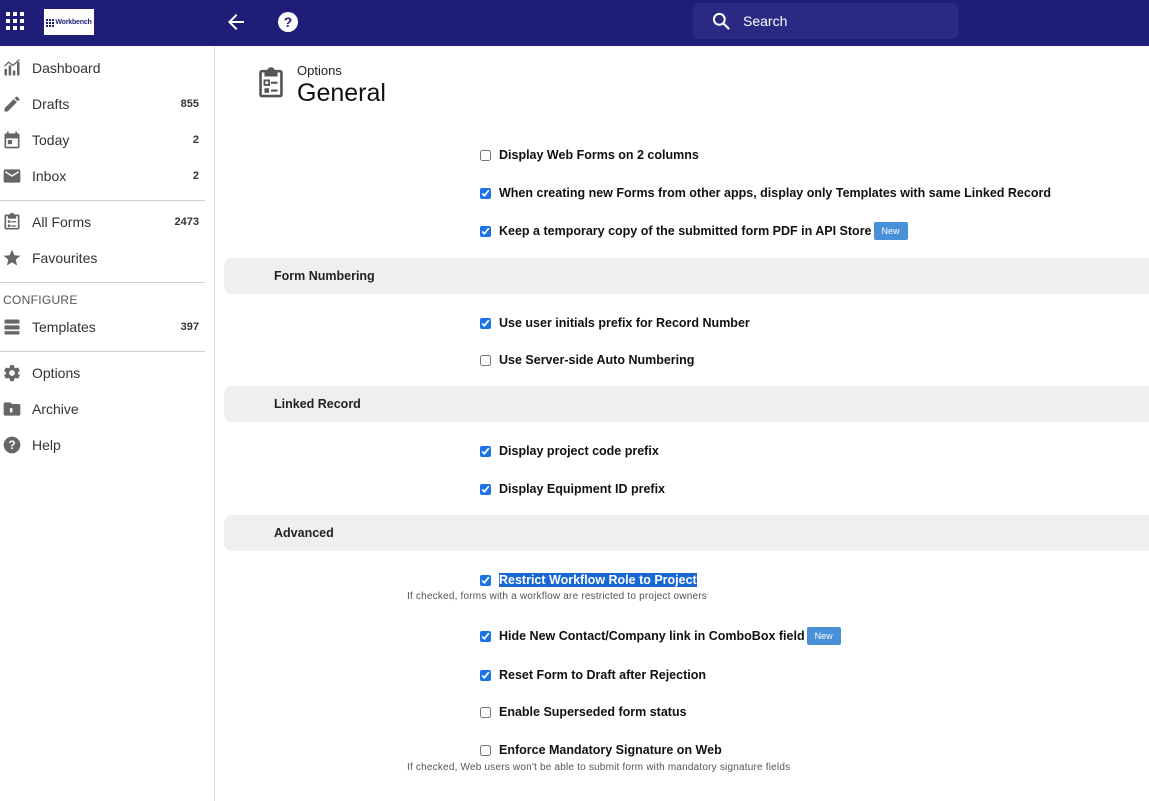 The image size is (1149, 801). I want to click on search-input, so click(833, 21).